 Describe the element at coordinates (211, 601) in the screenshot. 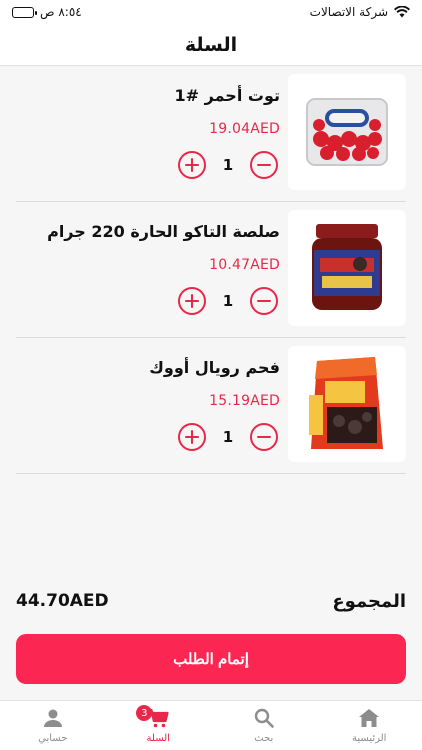

I see `total-row: 44.70AED المجموع` at that location.